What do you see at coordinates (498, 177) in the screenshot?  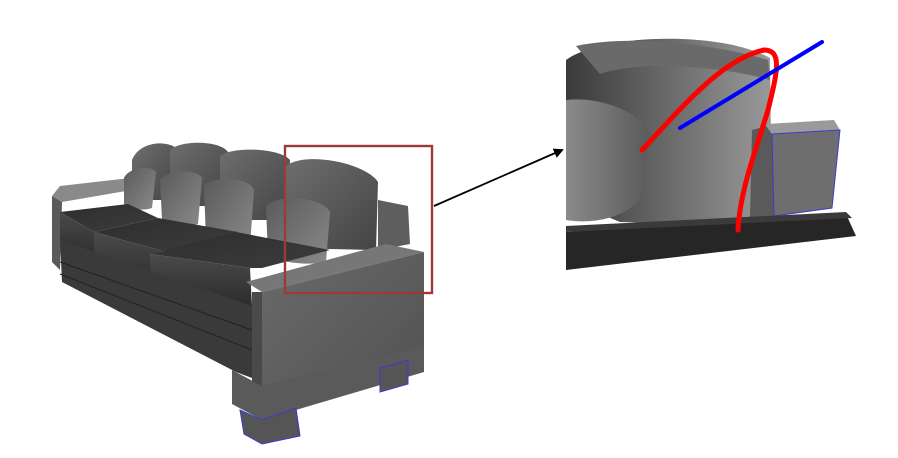 I see `connector-arrow` at bounding box center [498, 177].